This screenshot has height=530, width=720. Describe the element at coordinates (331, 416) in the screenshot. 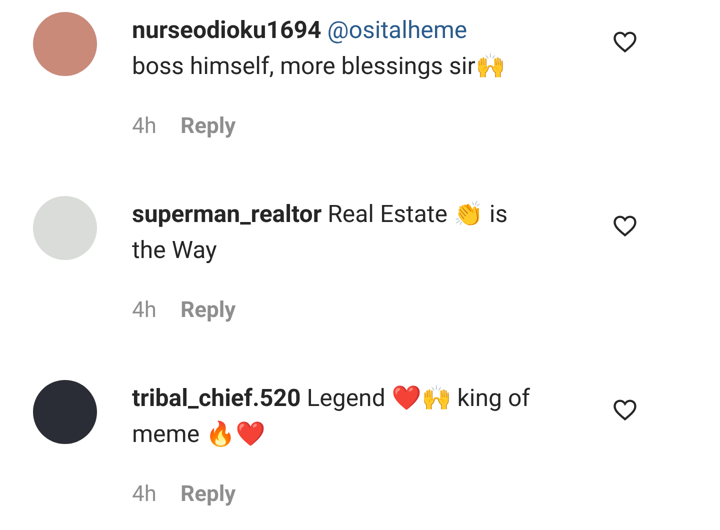

I see `comment-text: tribal_chief.520 Legend ❤🙌 king of meme 🔥❤` at that location.